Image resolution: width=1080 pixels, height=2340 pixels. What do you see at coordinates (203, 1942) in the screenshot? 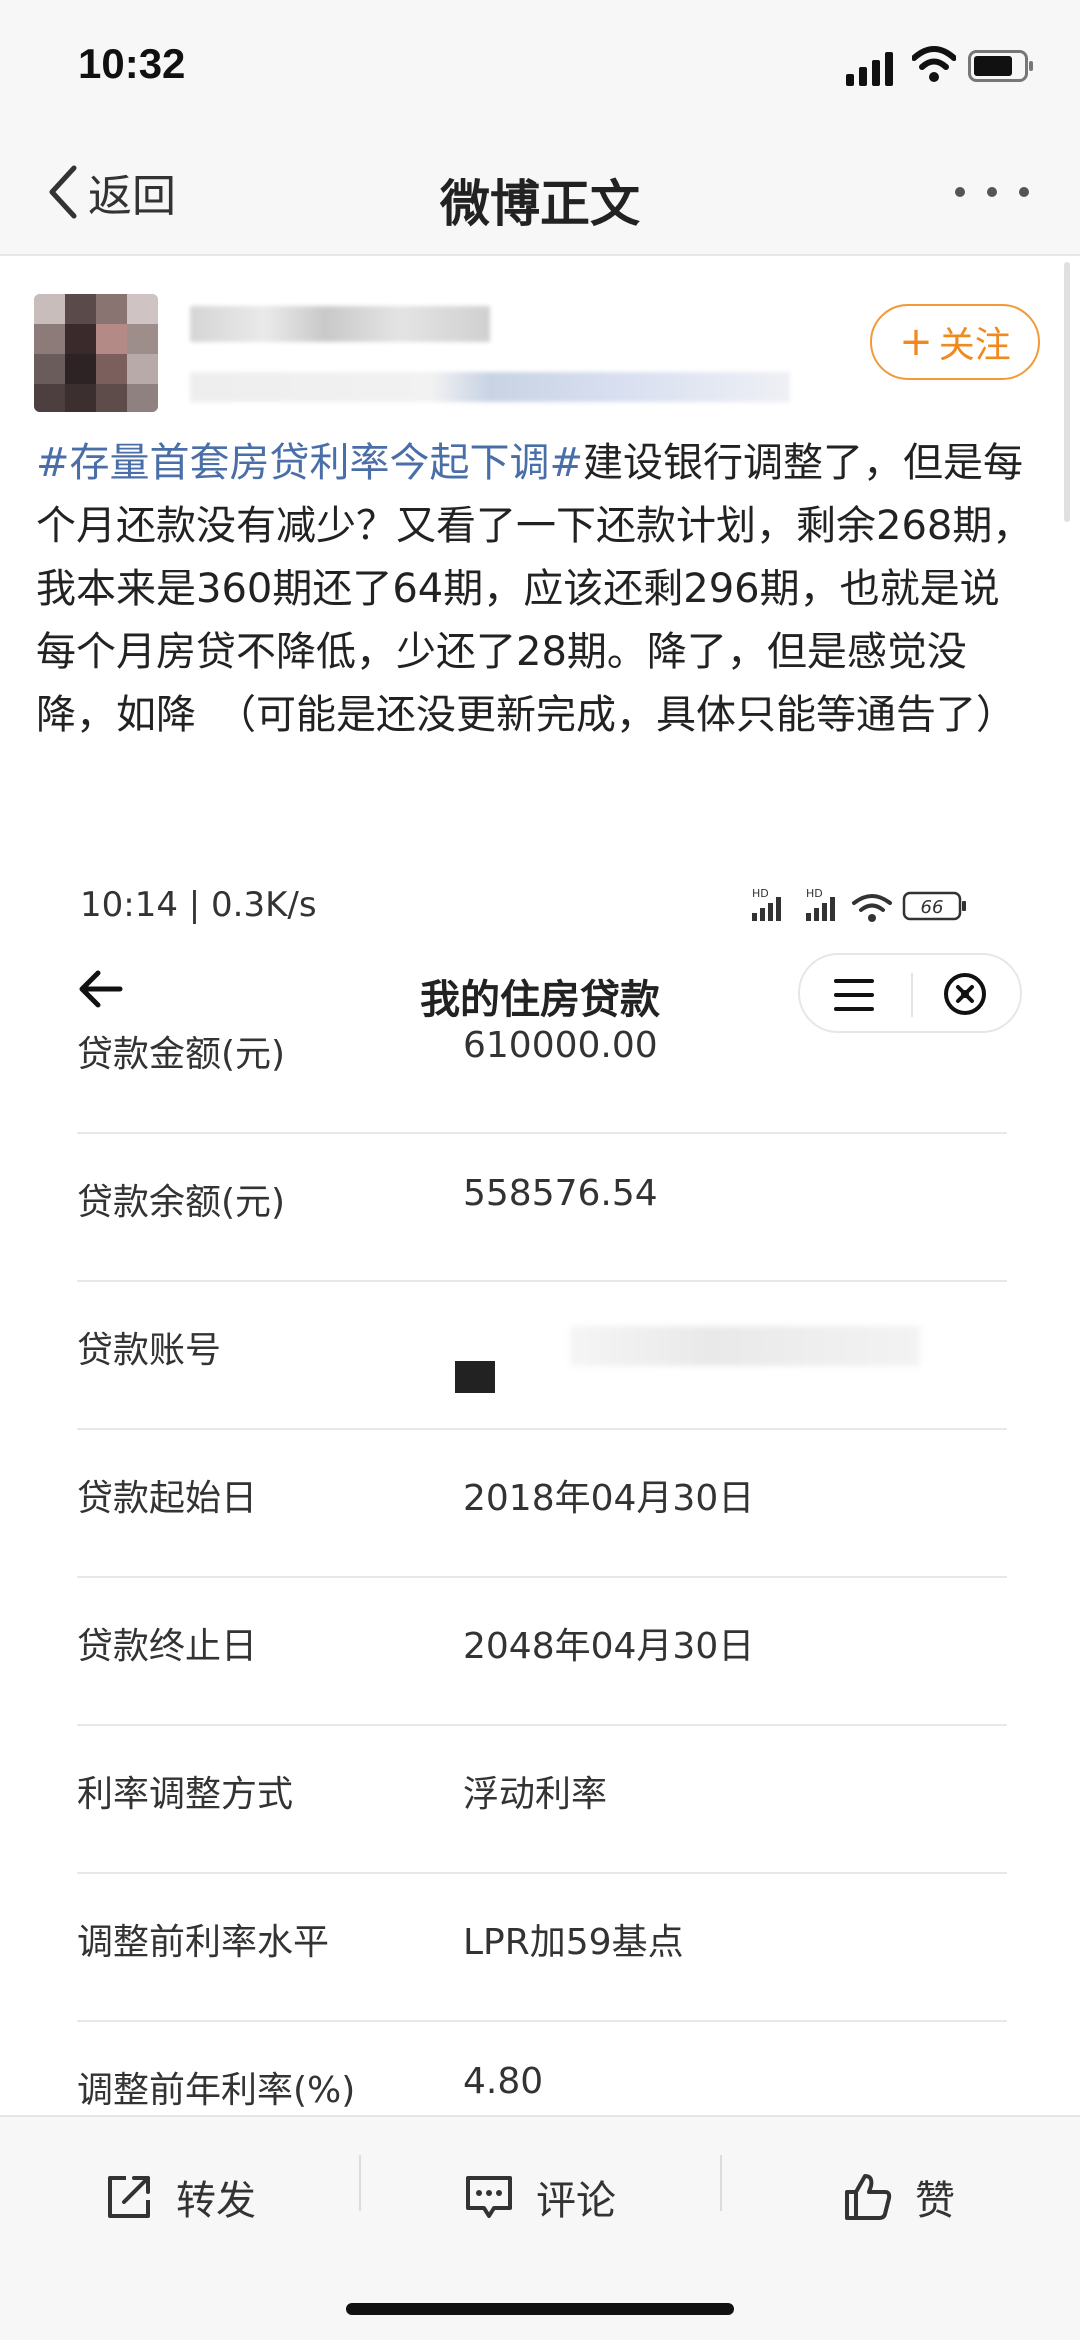
I see `row-label: 调整前利率水平` at bounding box center [203, 1942].